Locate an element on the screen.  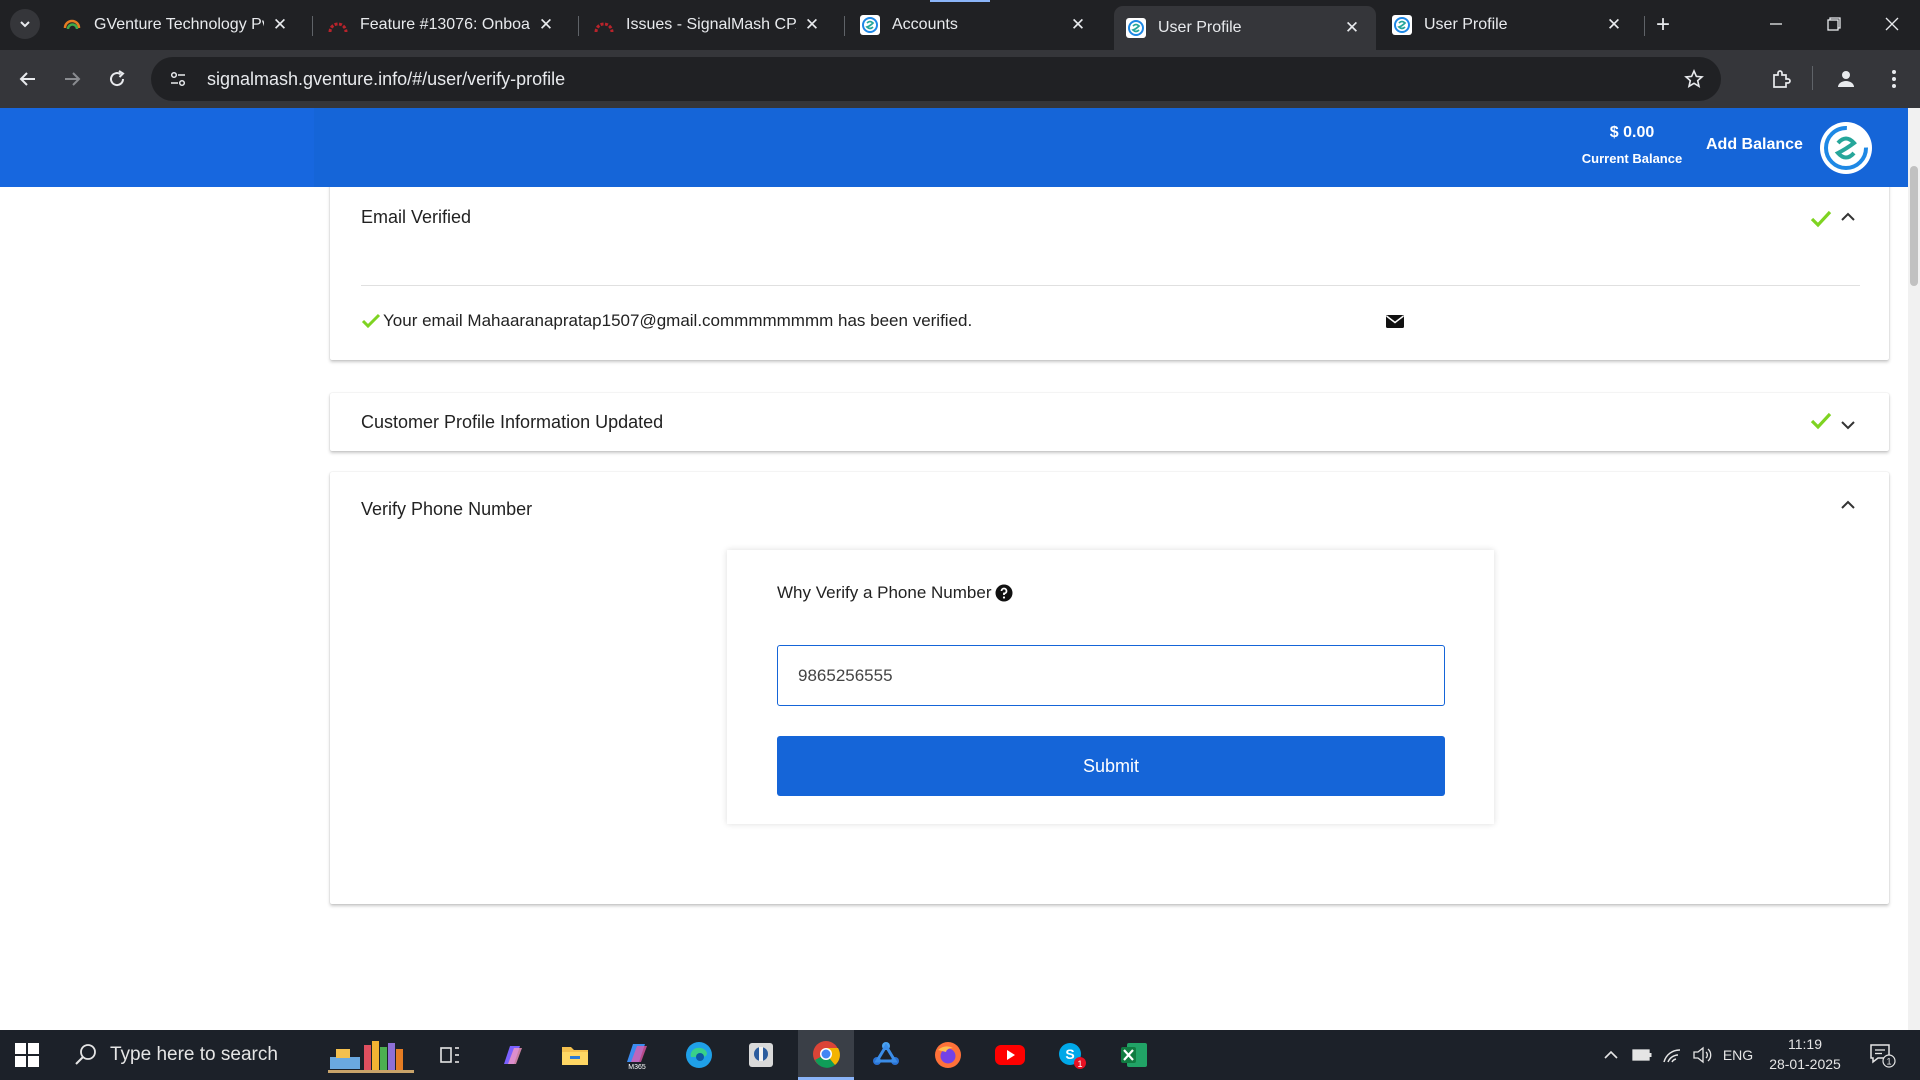
browser-tab: GVenture Technology Pvt. Ltd ✕ is located at coordinates (177, 25).